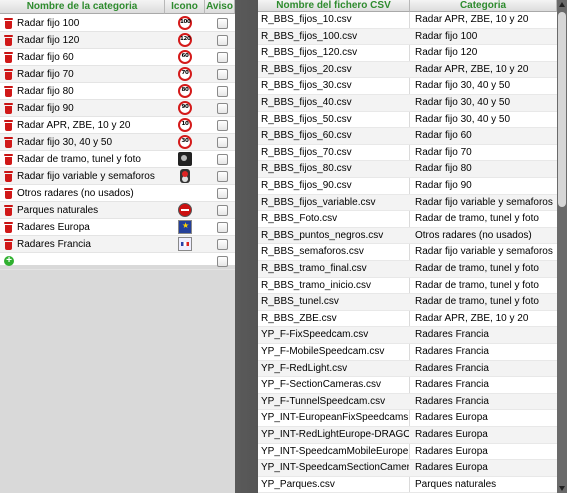 Image resolution: width=567 pixels, height=493 pixels. I want to click on csv-category: Radares Europa, so click(451, 418).